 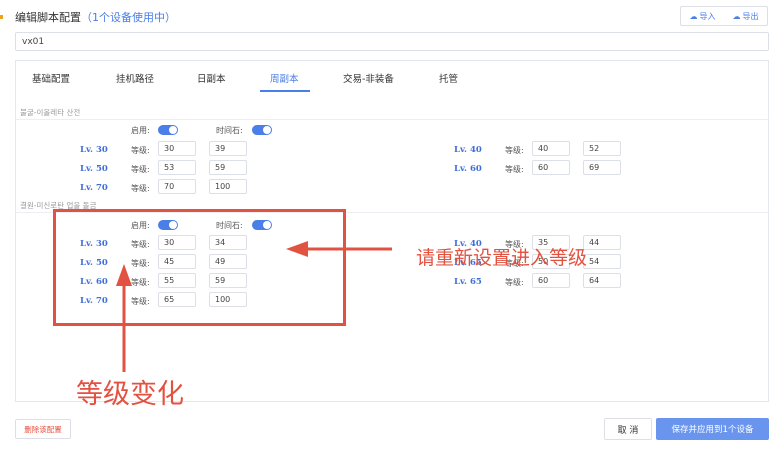 I want to click on section1-timestone-label: 时间石:, so click(x=229, y=130).